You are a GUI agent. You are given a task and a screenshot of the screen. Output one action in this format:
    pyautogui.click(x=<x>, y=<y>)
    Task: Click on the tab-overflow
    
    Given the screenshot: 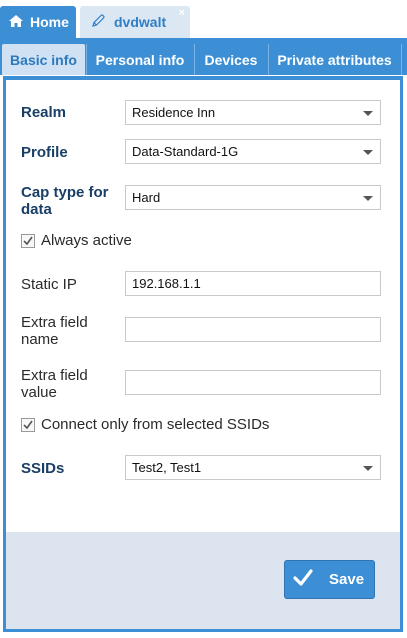 What is the action you would take?
    pyautogui.click(x=404, y=59)
    